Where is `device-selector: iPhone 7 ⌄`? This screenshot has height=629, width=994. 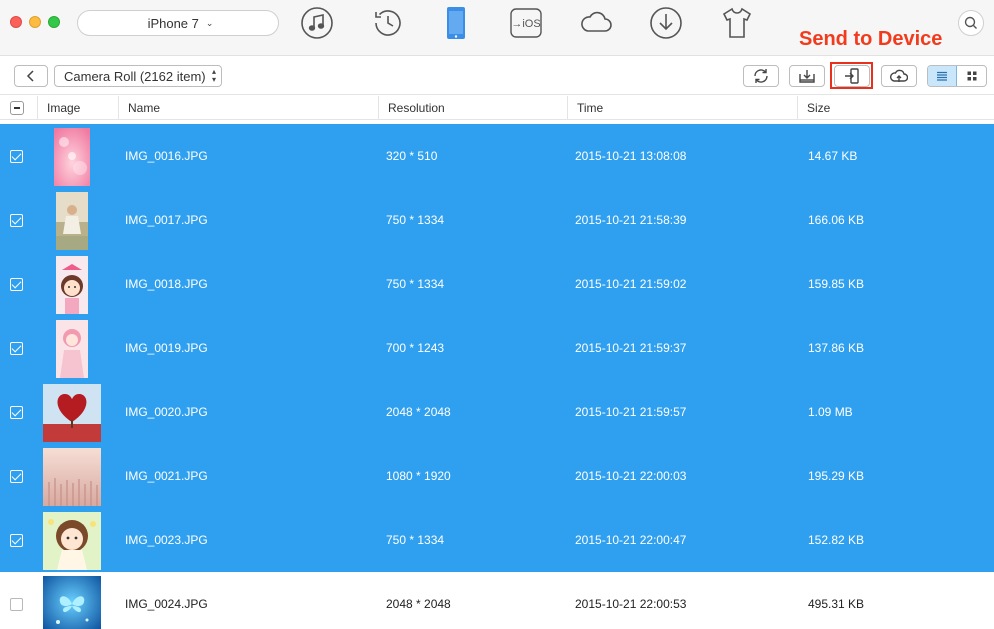 device-selector: iPhone 7 ⌄ is located at coordinates (178, 23).